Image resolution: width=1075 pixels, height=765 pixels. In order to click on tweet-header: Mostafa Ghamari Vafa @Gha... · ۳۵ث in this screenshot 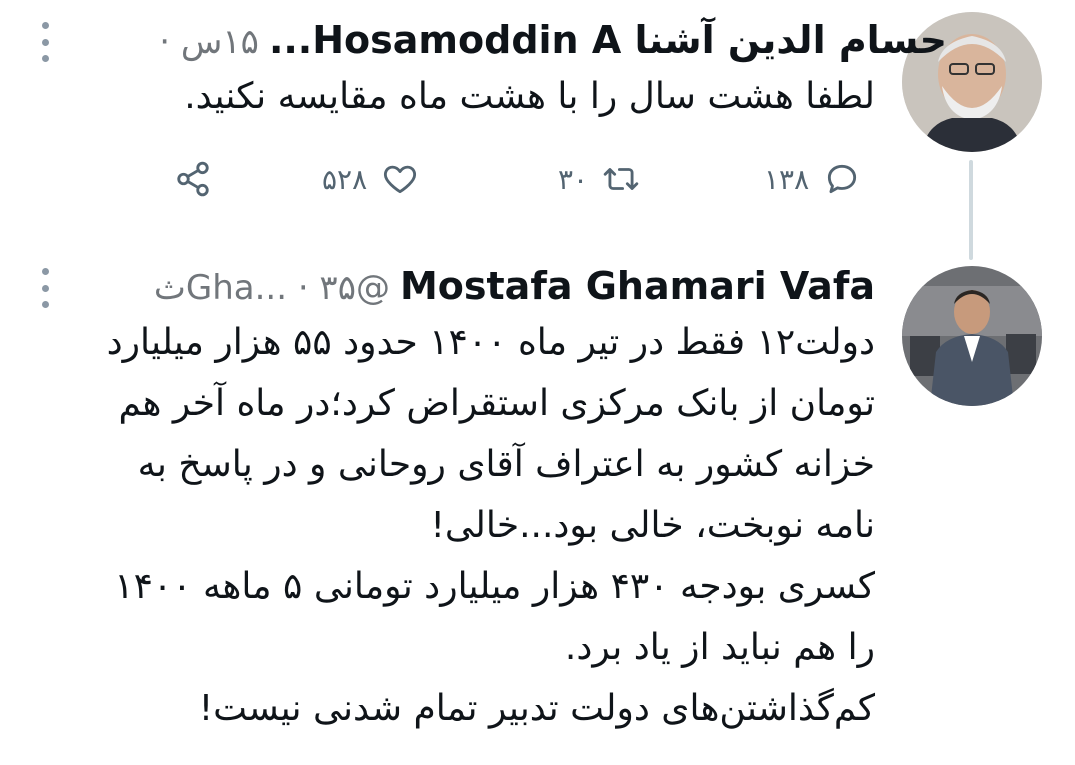, I will do `click(514, 286)`.